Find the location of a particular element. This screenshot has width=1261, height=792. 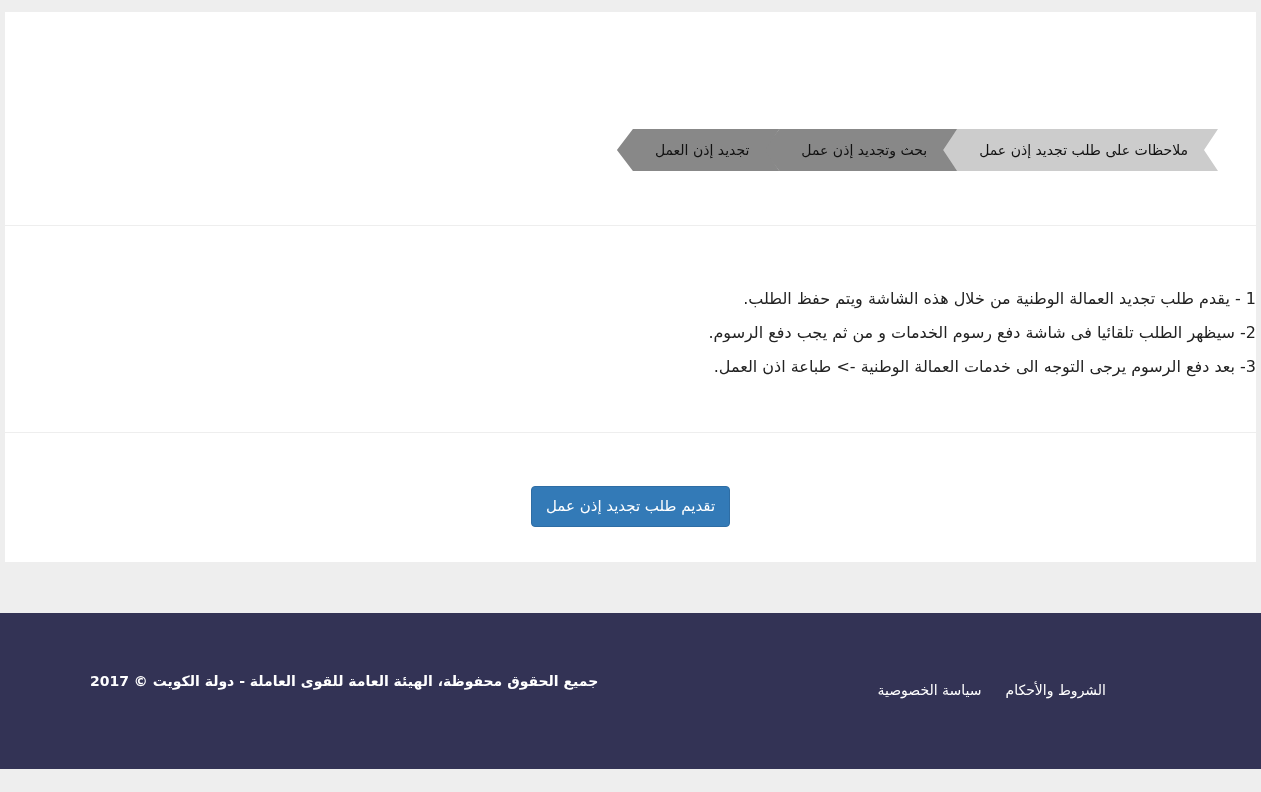

footer-link: الشروط والأحكام is located at coordinates (1055, 724).